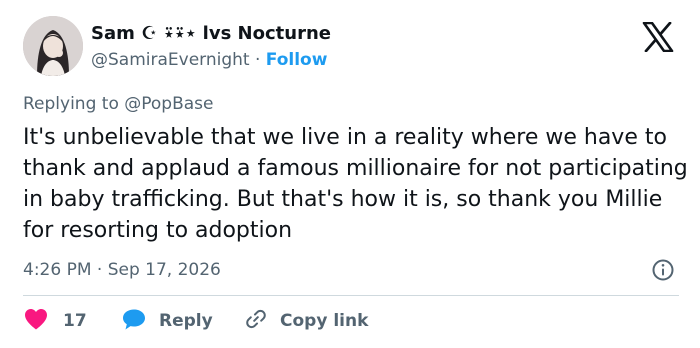 The image size is (700, 348). I want to click on speech-bubble-icon, so click(134, 321).